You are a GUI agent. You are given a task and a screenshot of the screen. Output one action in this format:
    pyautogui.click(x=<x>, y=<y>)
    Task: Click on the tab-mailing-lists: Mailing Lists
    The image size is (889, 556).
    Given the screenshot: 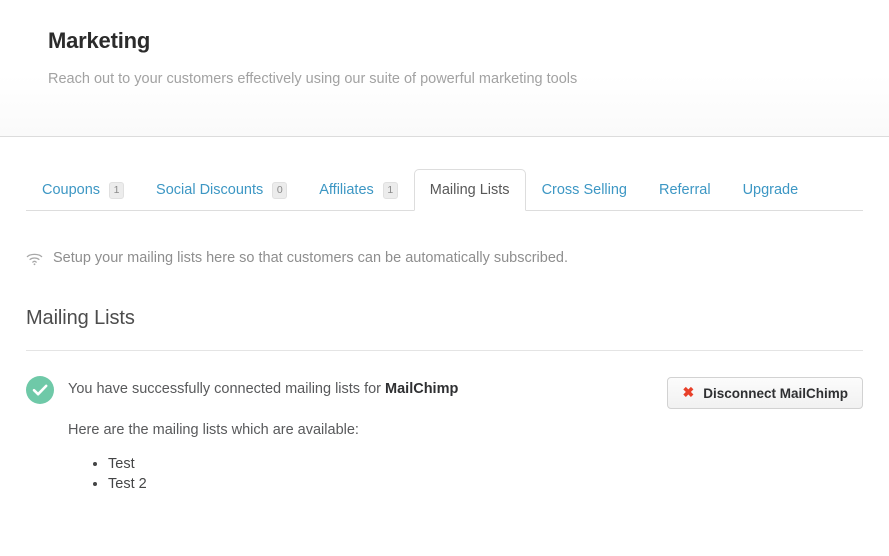 What is the action you would take?
    pyautogui.click(x=469, y=190)
    